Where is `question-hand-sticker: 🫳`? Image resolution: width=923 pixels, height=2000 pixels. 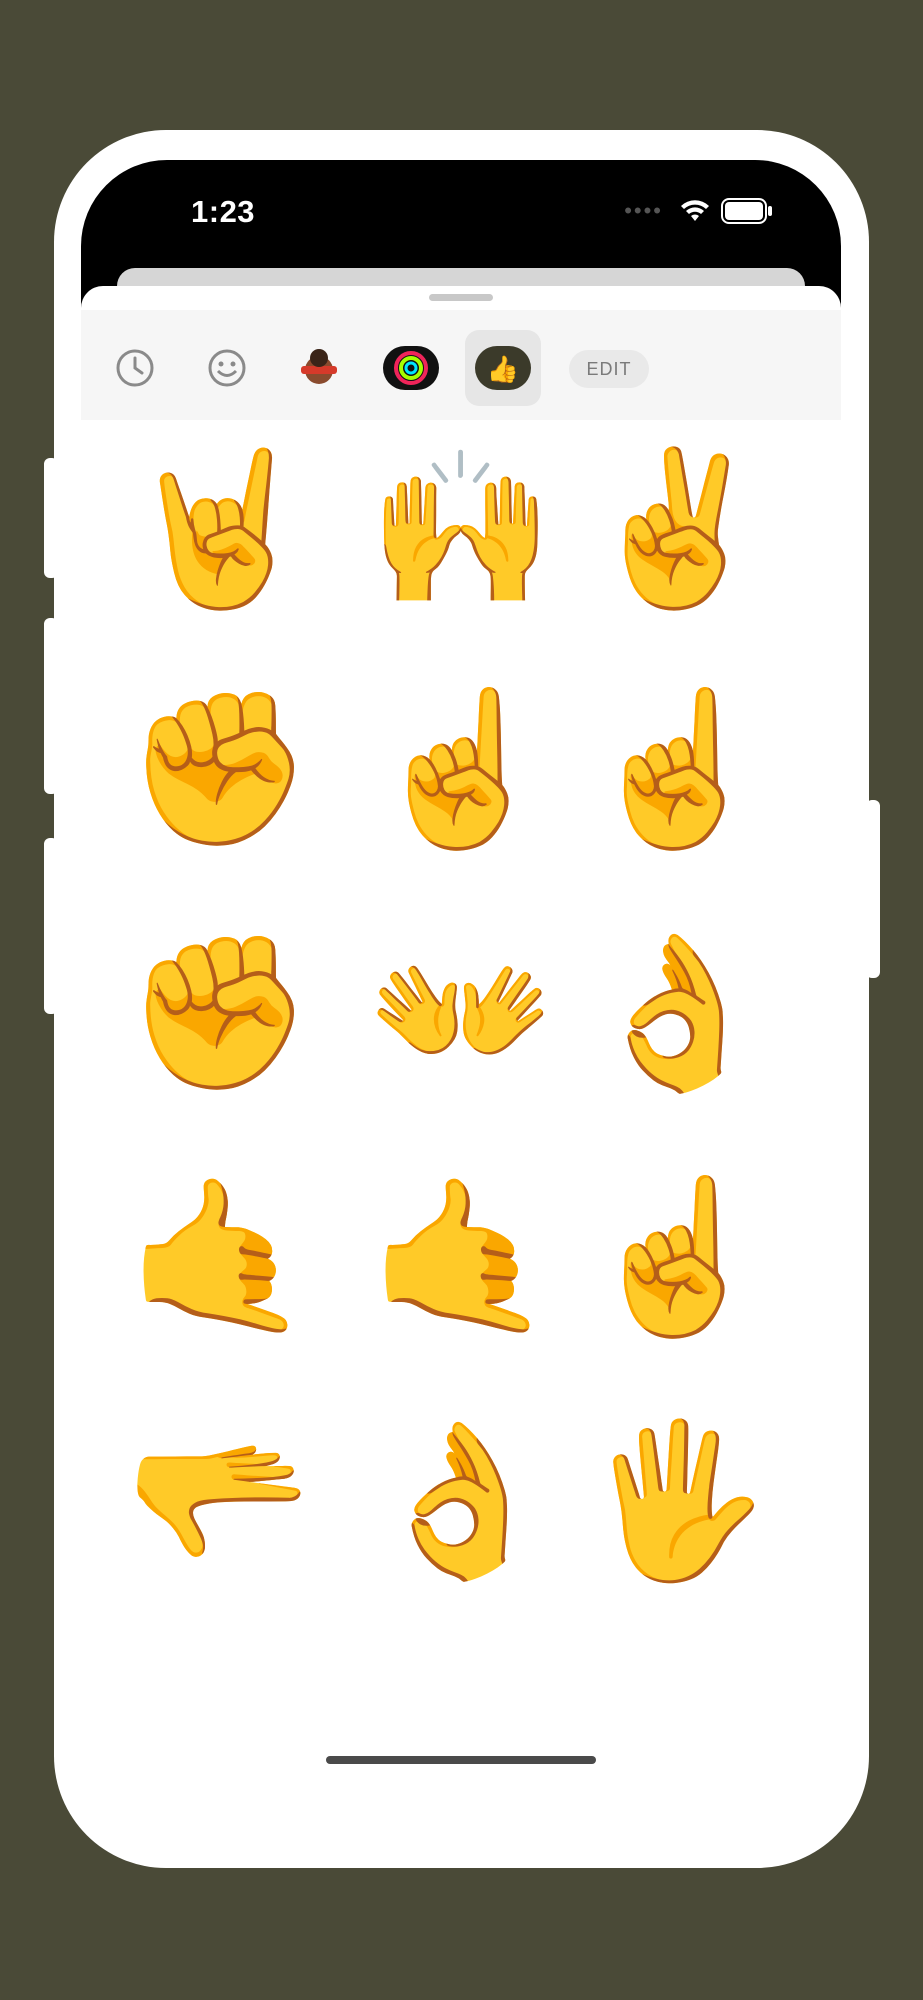 question-hand-sticker: 🫳 is located at coordinates (219, 1500).